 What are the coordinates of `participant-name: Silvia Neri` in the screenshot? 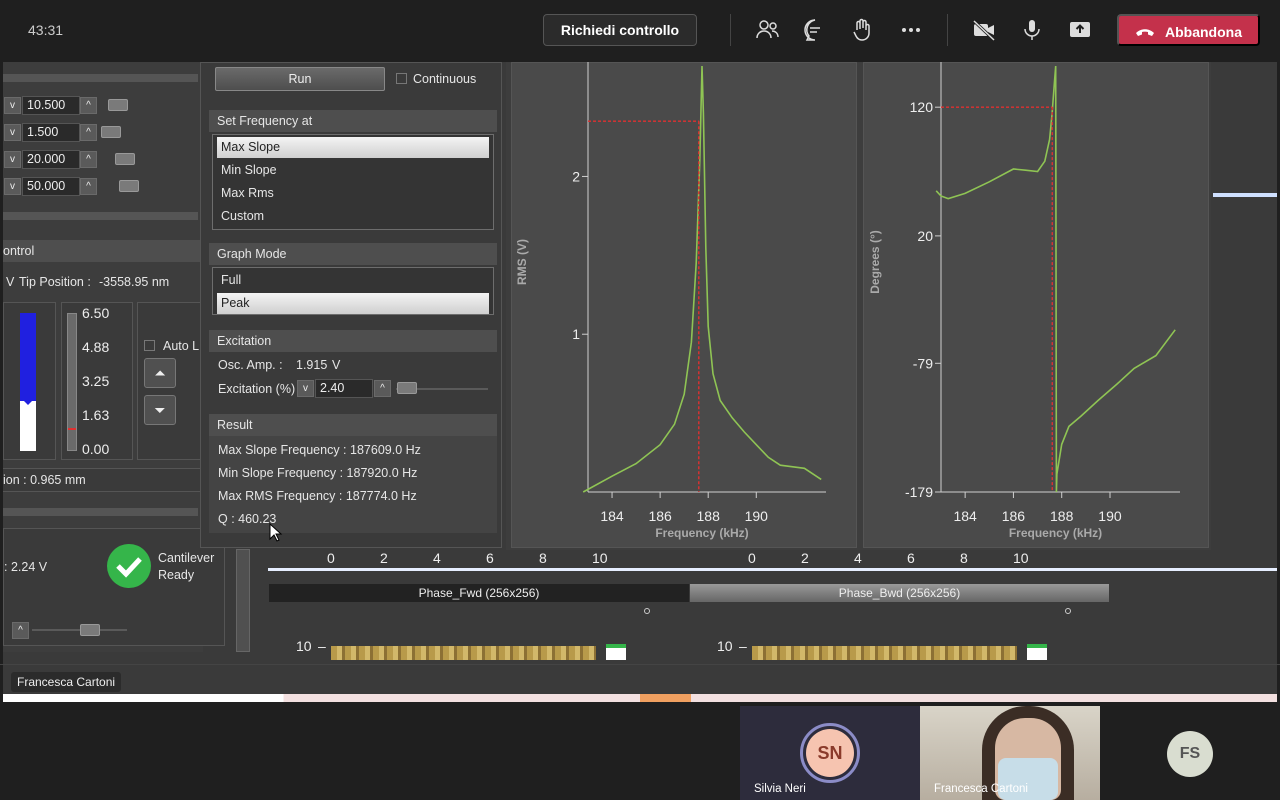 It's located at (780, 789).